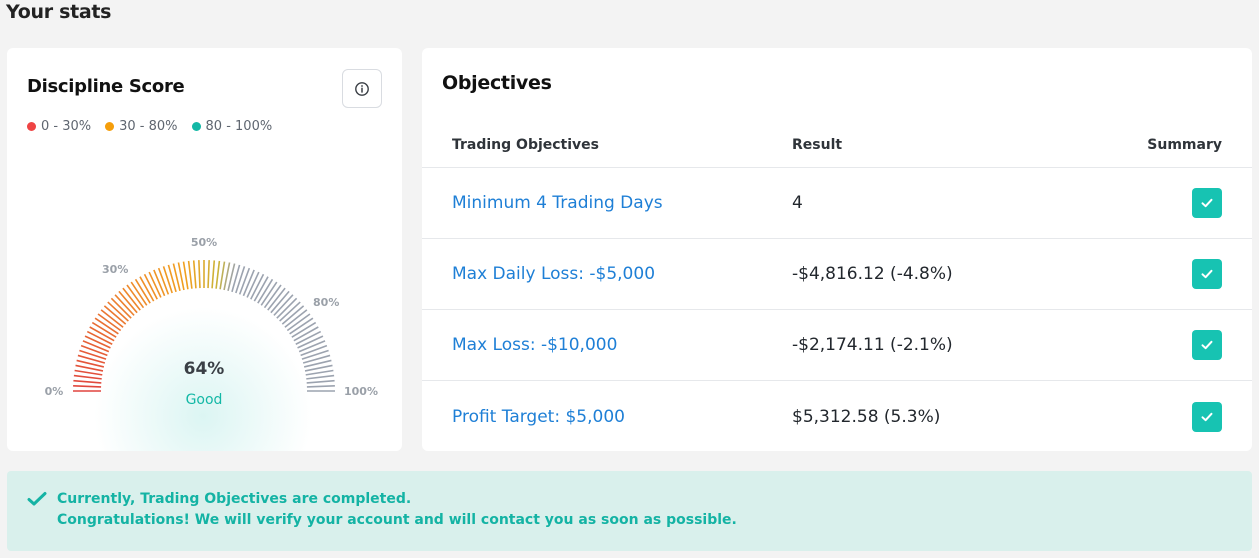 The image size is (1259, 558). I want to click on objectives-title: Objectives, so click(497, 83).